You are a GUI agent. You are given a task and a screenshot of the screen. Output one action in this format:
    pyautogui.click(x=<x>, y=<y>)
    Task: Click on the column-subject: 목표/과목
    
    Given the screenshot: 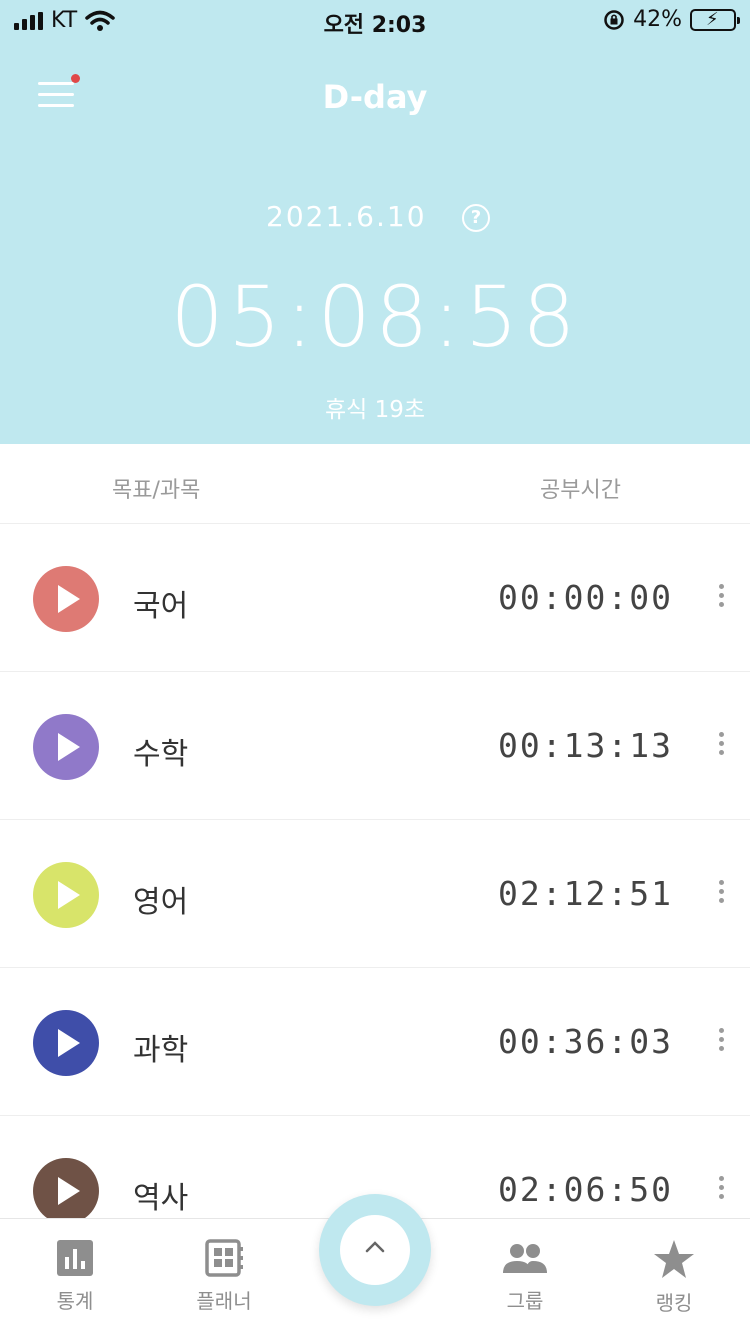 What is the action you would take?
    pyautogui.click(x=156, y=490)
    